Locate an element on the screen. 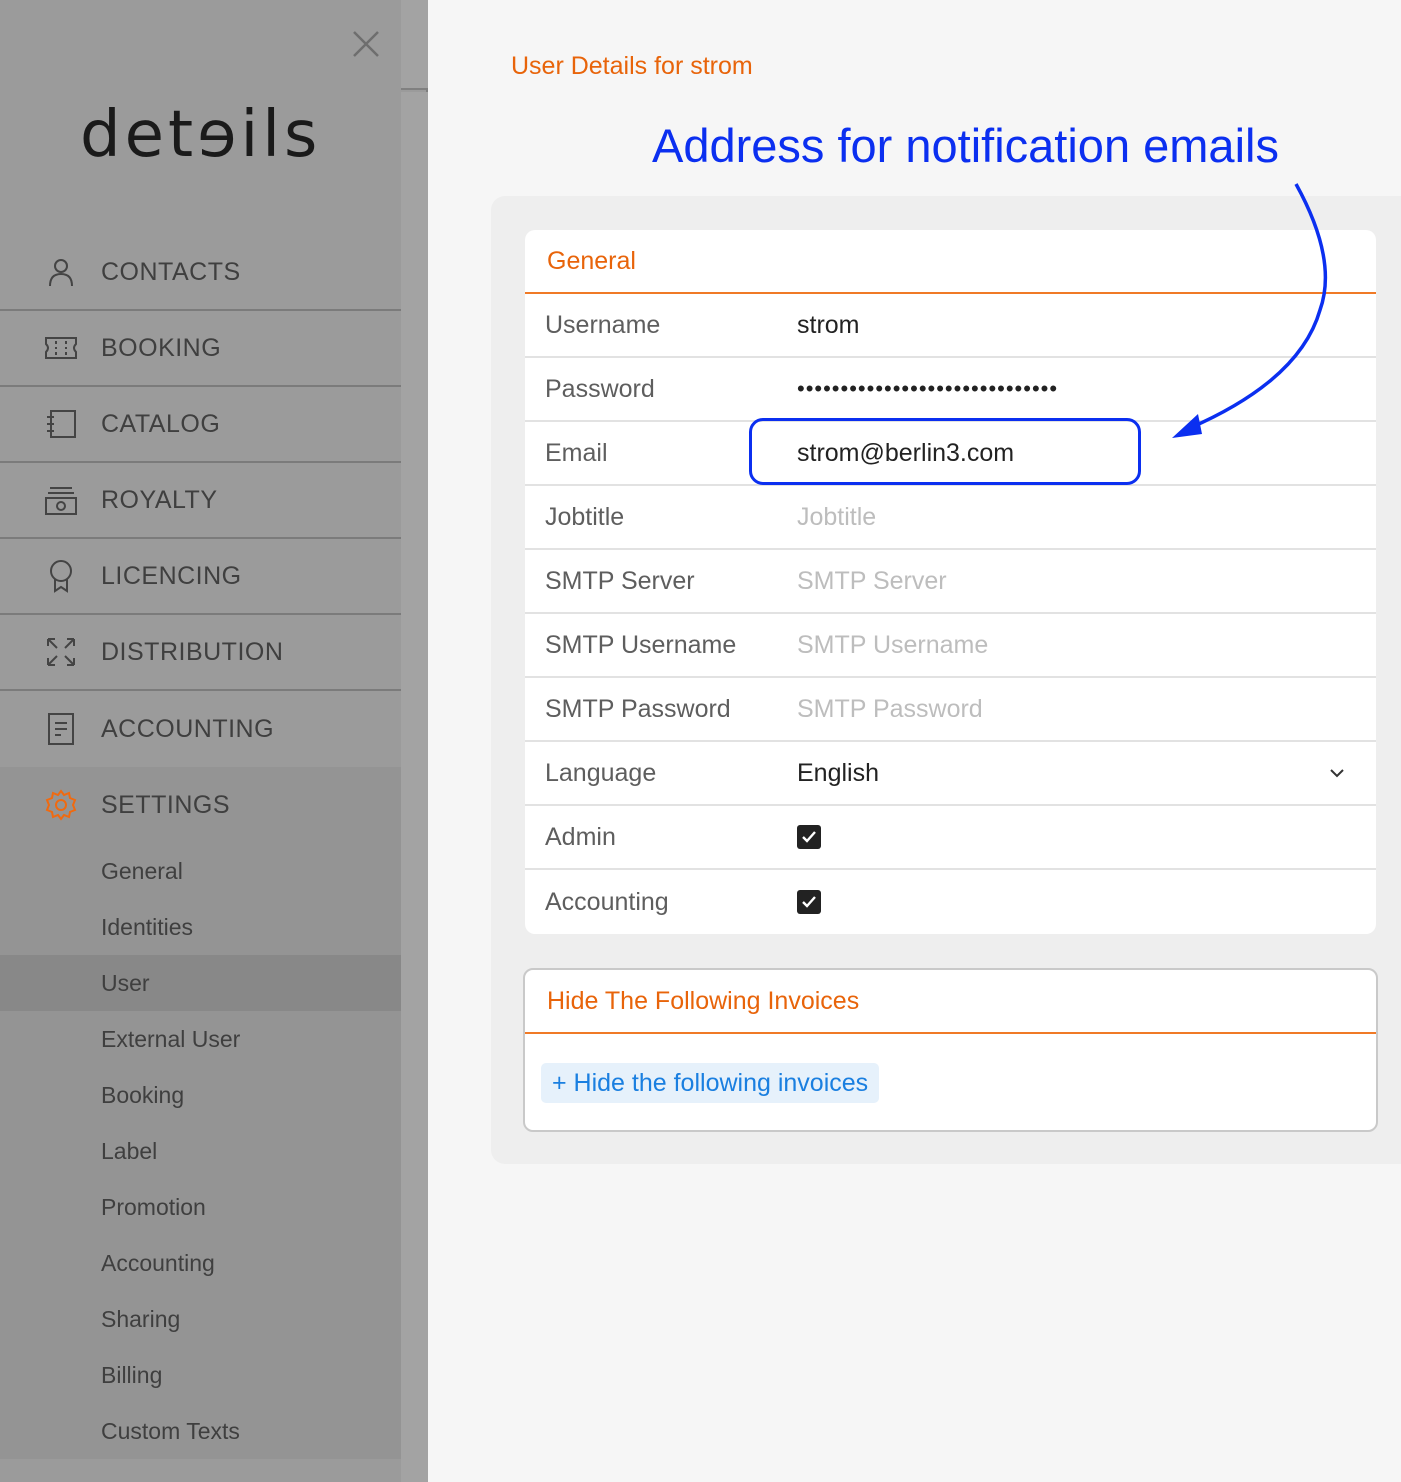 This screenshot has height=1482, width=1401. sidebar-item-label: ROYALTY is located at coordinates (159, 499).